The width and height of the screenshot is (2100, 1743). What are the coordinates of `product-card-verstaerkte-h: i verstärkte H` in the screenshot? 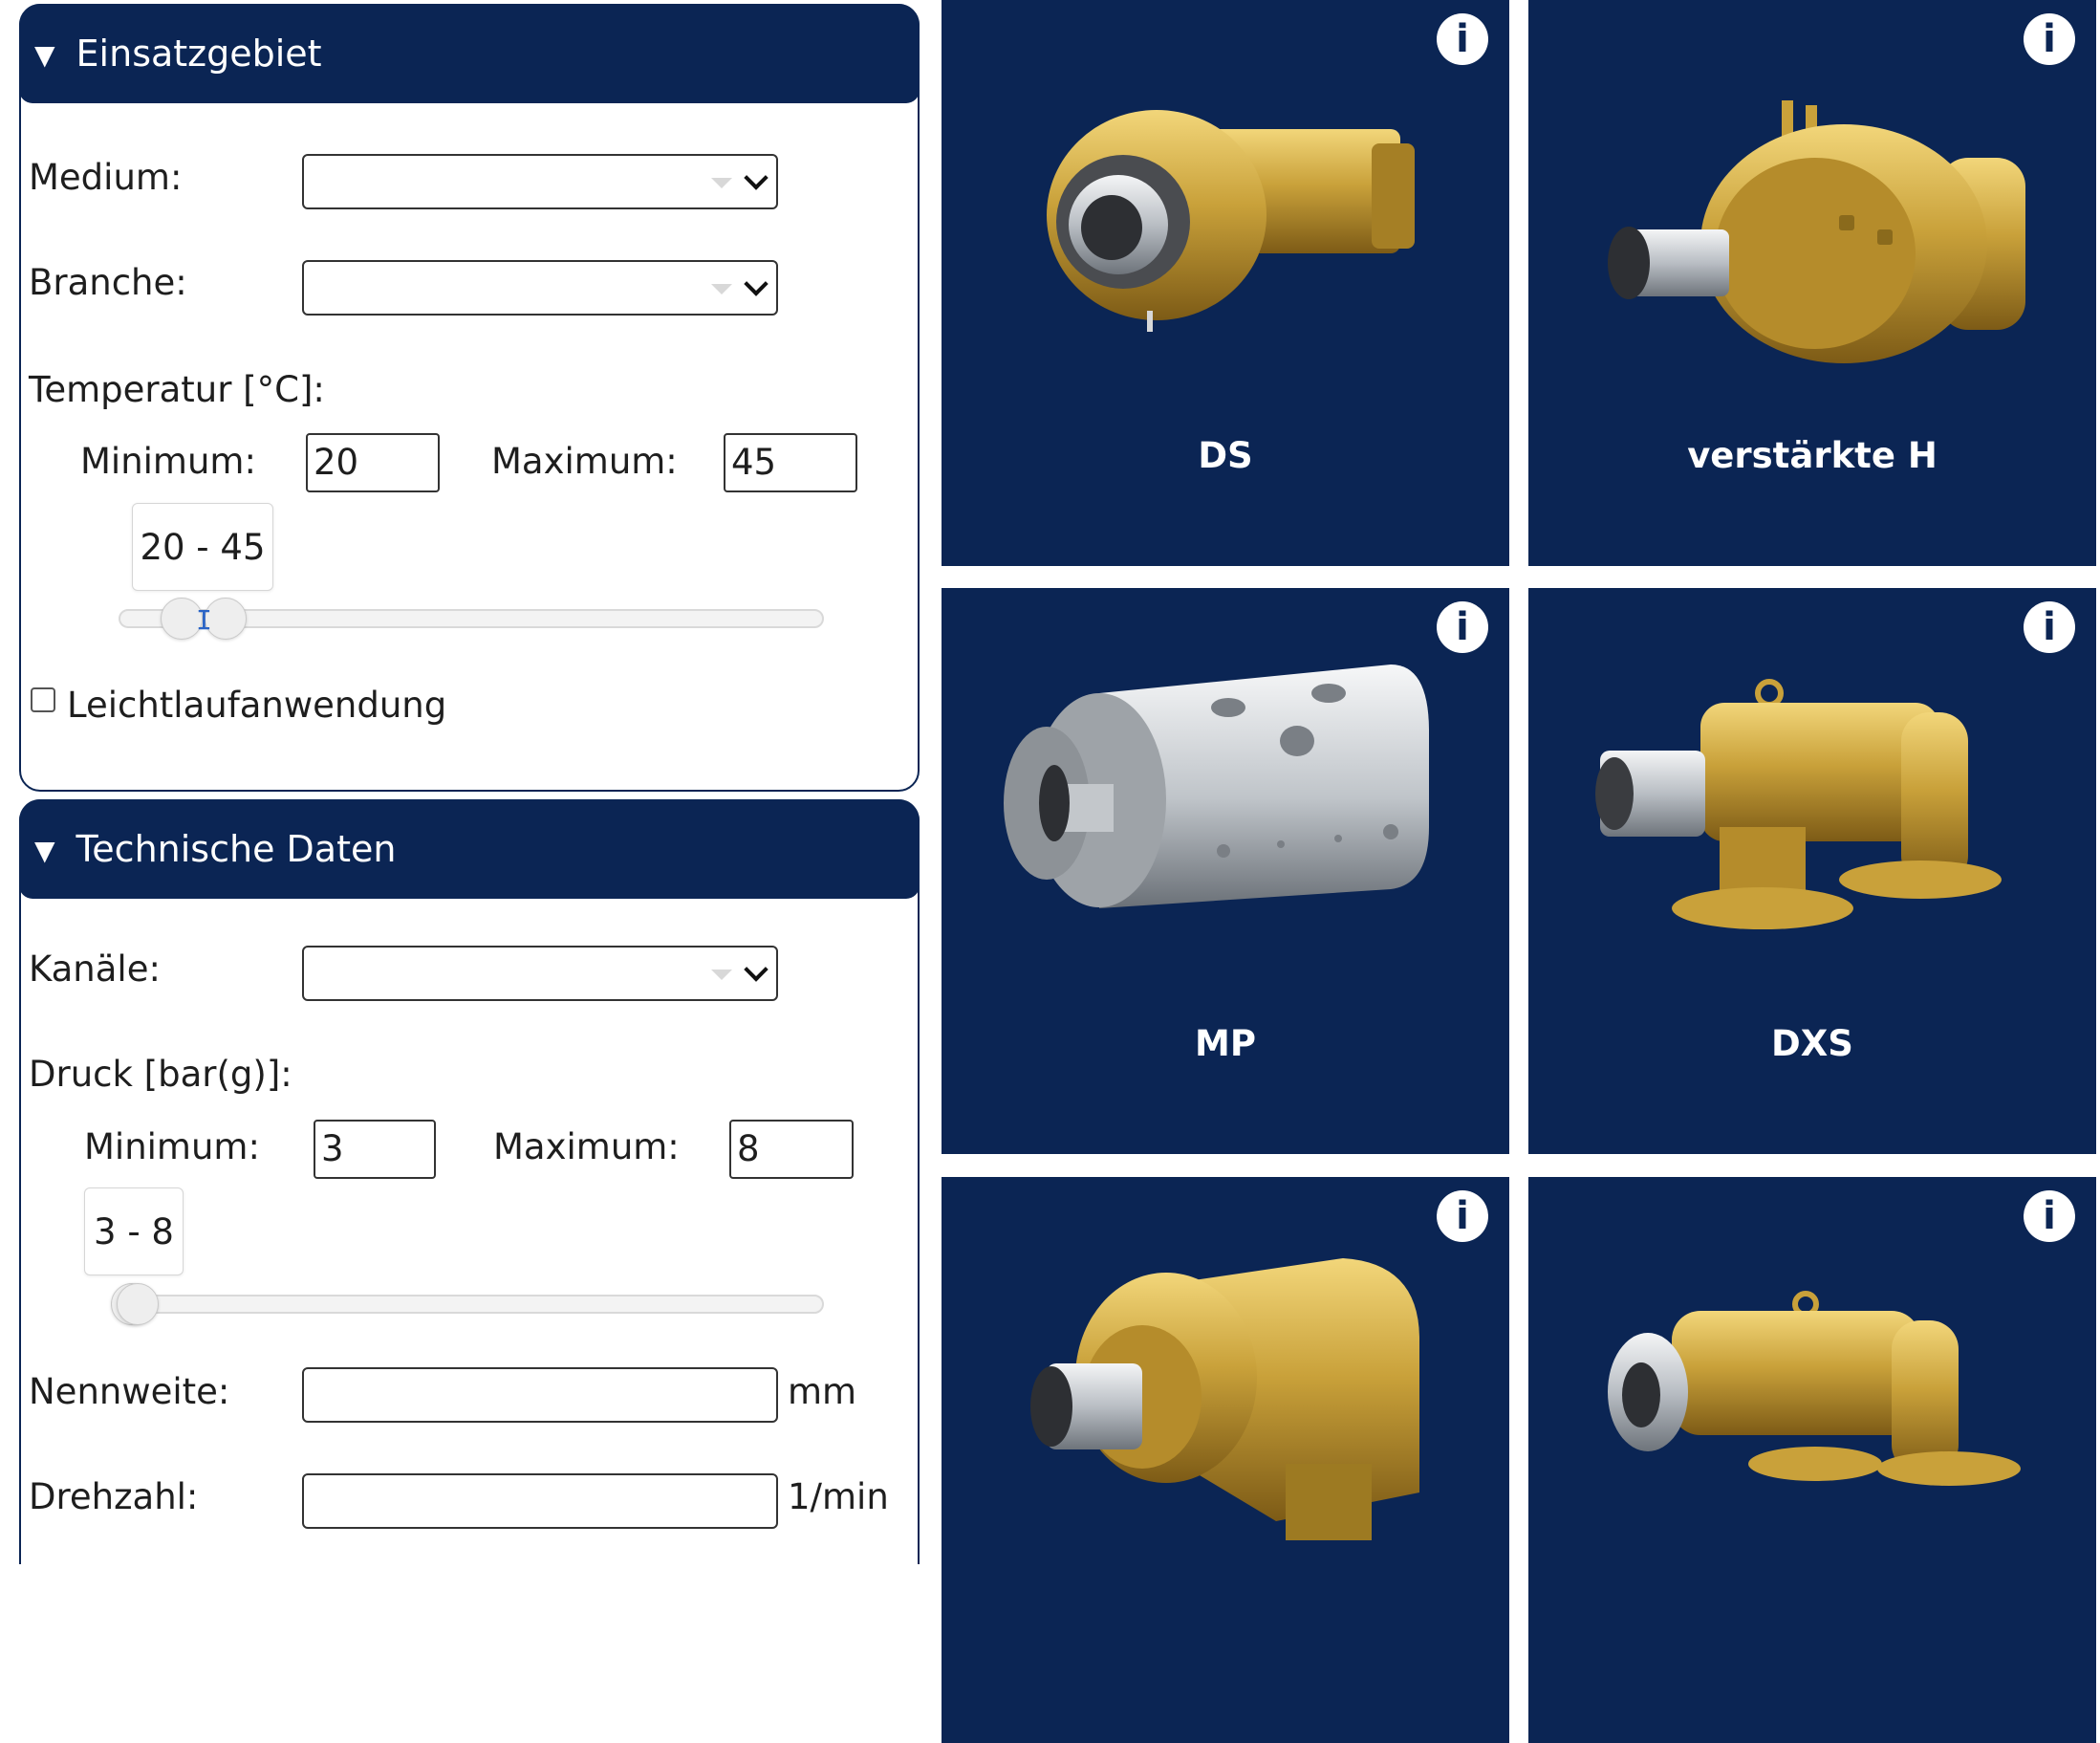 It's located at (1812, 283).